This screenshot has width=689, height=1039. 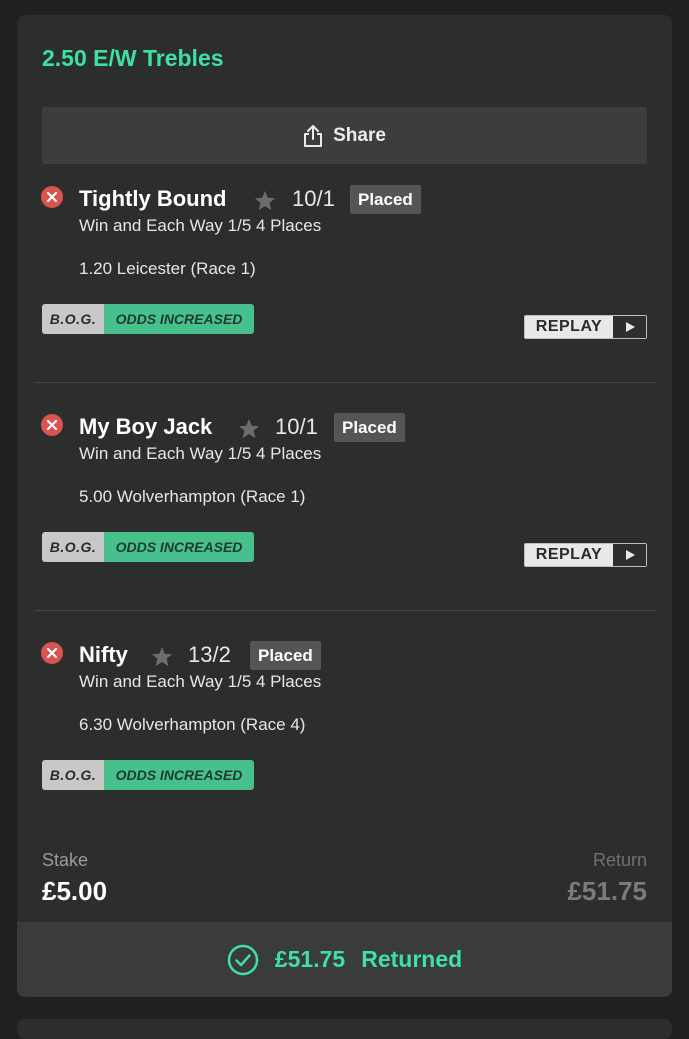 What do you see at coordinates (153, 198) in the screenshot?
I see `selection-name: Tightly Bound` at bounding box center [153, 198].